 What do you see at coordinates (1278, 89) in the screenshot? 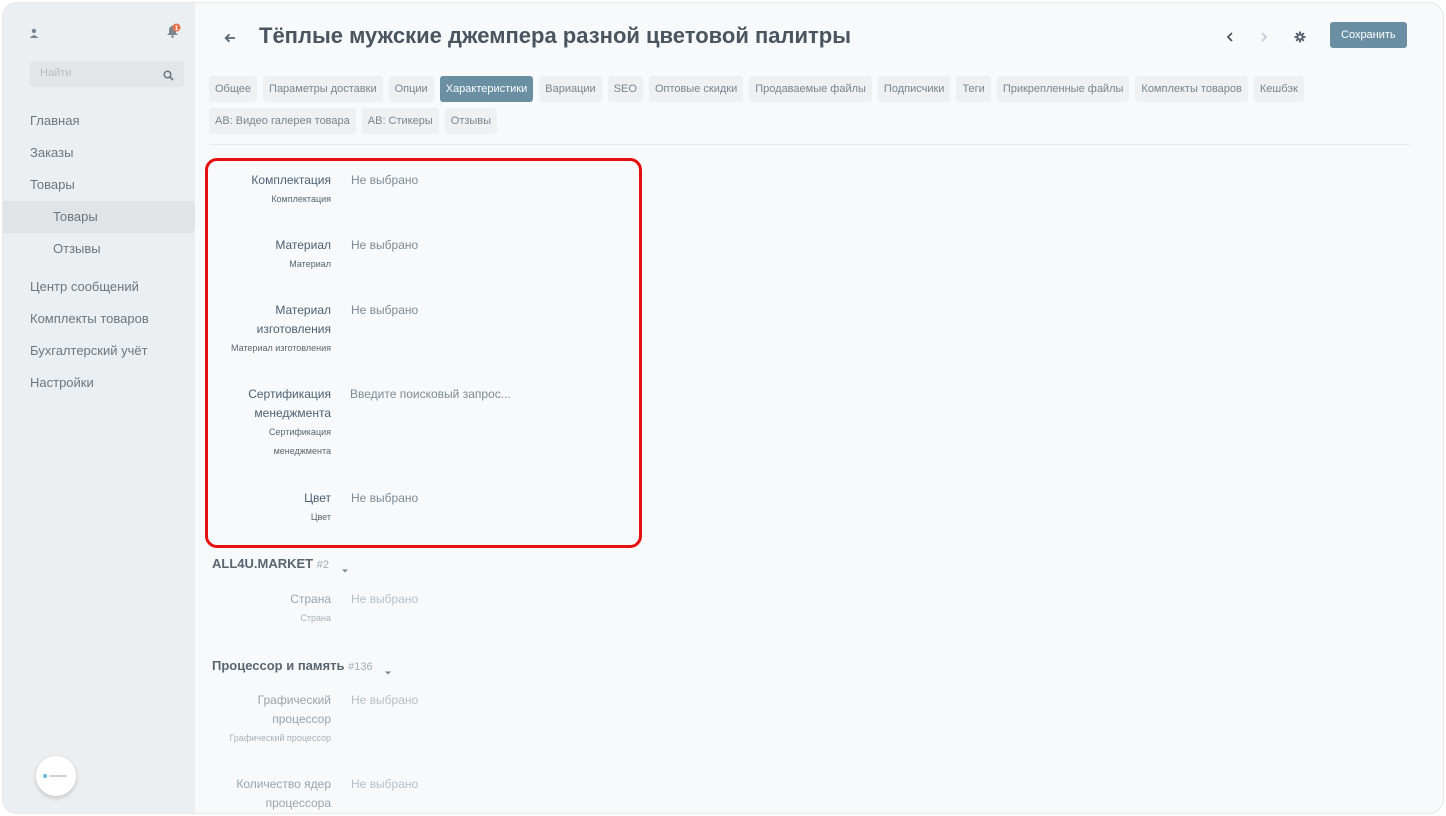
I see `tab-cashback: Кешбэк` at bounding box center [1278, 89].